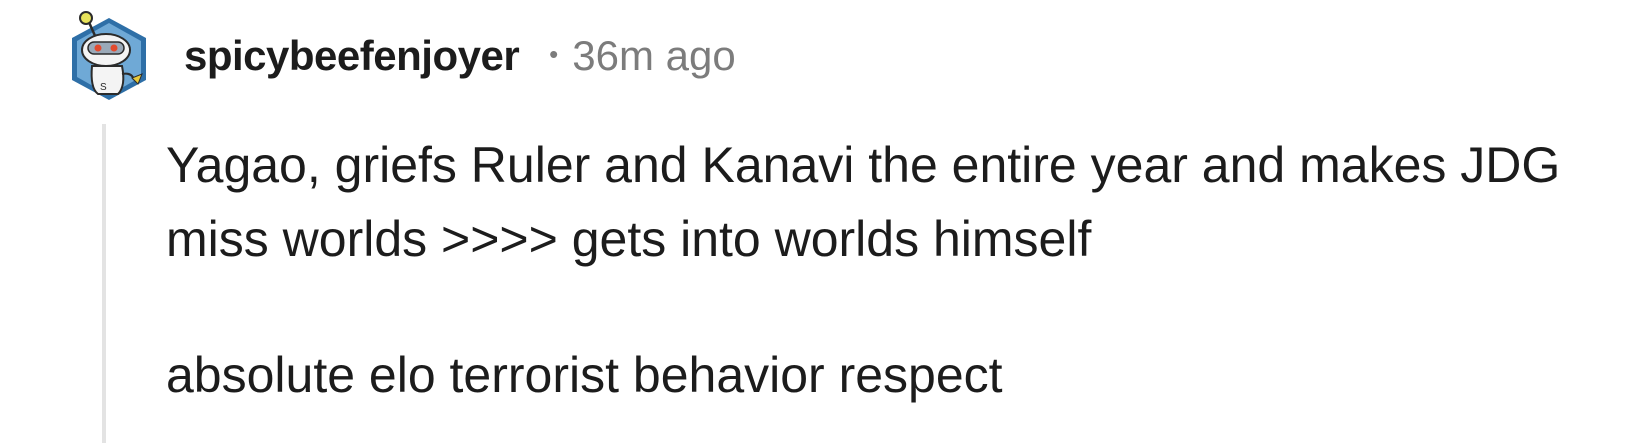 The height and width of the screenshot is (443, 1644). I want to click on comment-author: spicybeefenjoyer, so click(352, 56).